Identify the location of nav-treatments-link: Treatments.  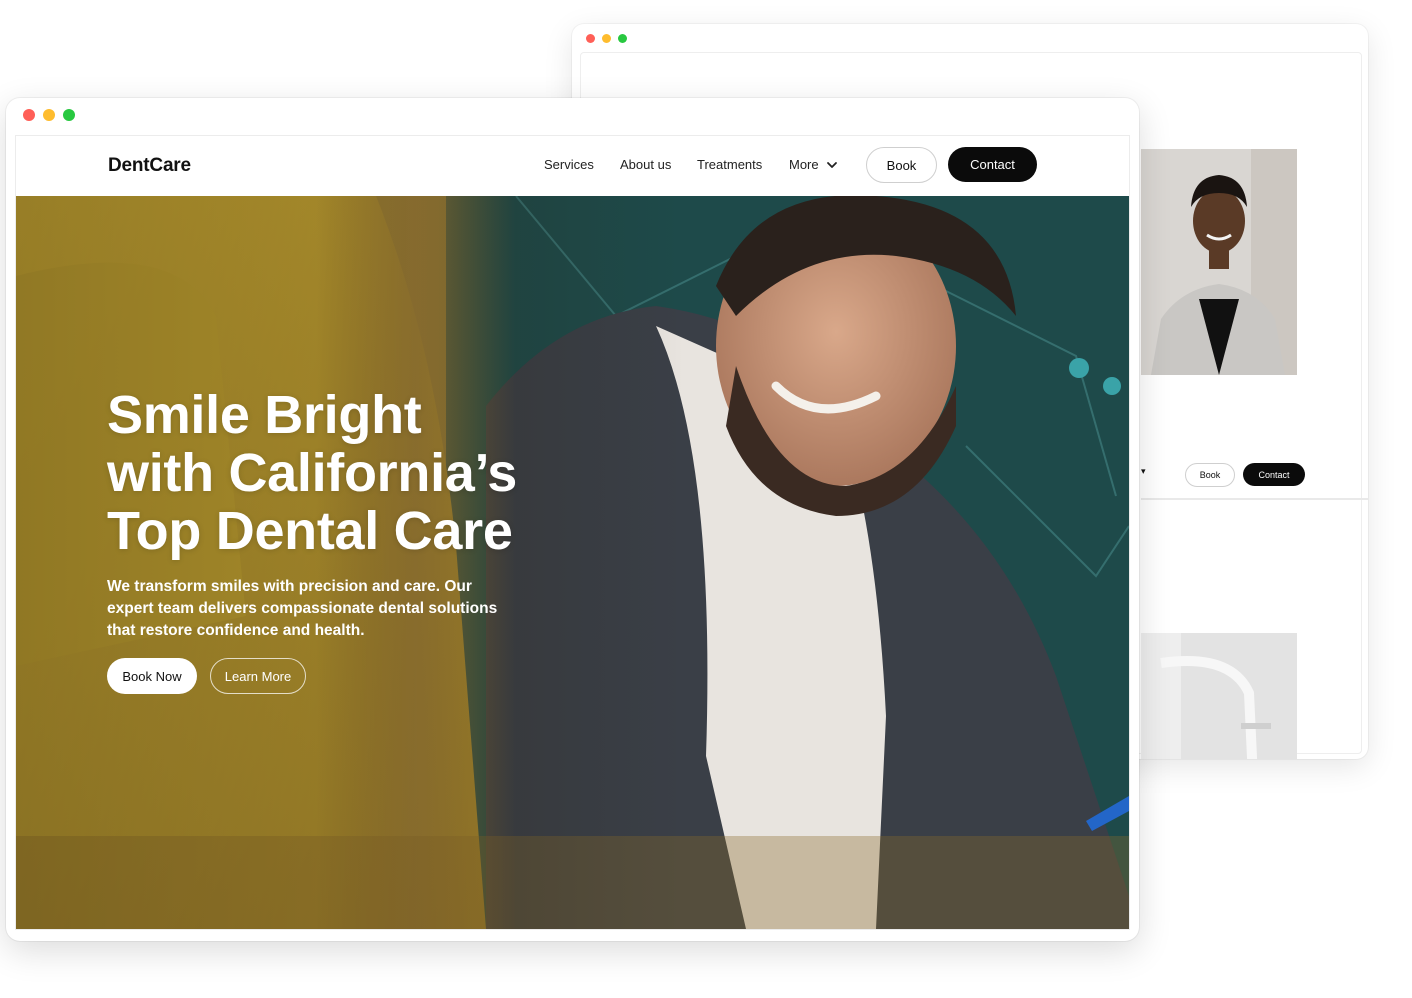
(729, 164).